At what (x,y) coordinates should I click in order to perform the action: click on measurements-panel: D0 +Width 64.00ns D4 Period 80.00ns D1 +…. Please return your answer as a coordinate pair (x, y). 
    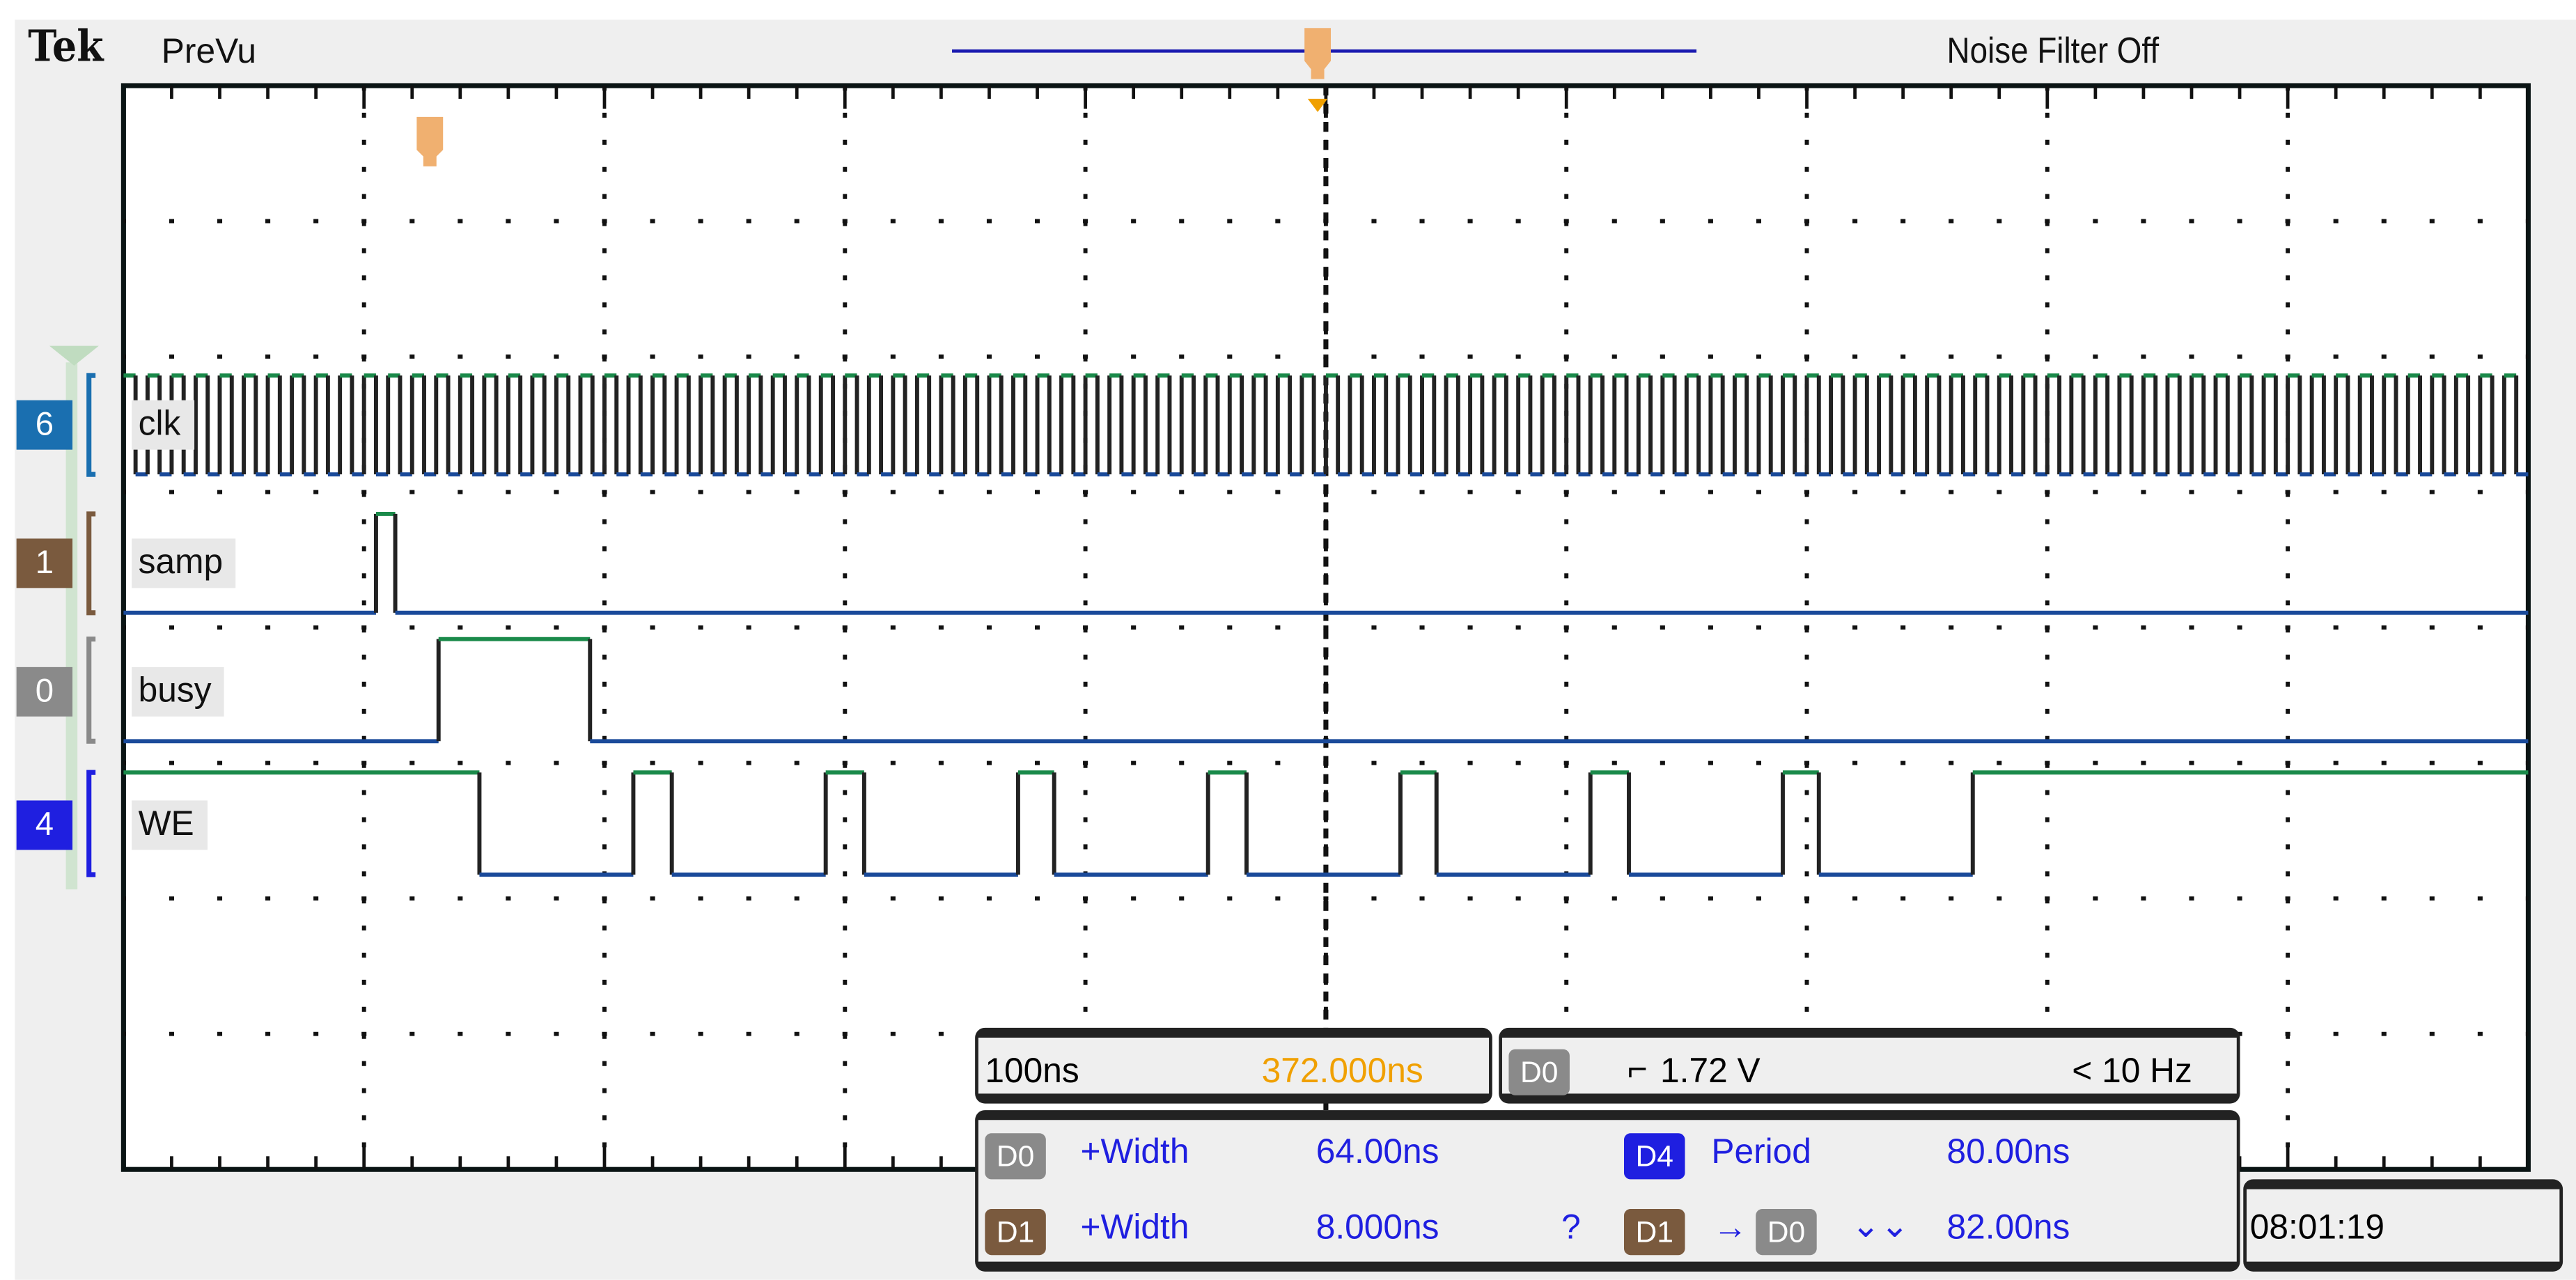
    Looking at the image, I should click on (1607, 1191).